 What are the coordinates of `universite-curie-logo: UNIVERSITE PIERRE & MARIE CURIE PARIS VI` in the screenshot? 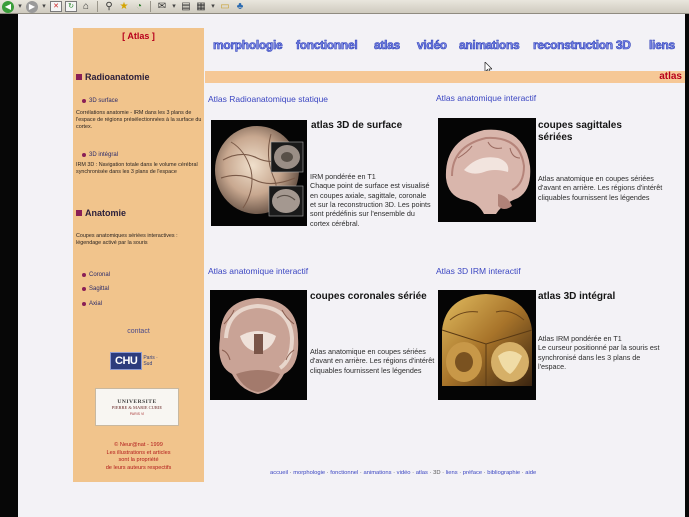 It's located at (137, 407).